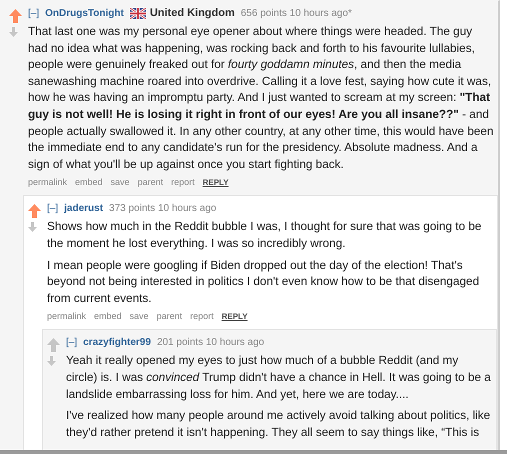 This screenshot has width=507, height=454. What do you see at coordinates (263, 281) in the screenshot?
I see `comment-text: I mean people were googling if Biden dropped out the day of the election! That's beyond not being interested in politics I don't even know how to be that disengaged from current events.` at bounding box center [263, 281].